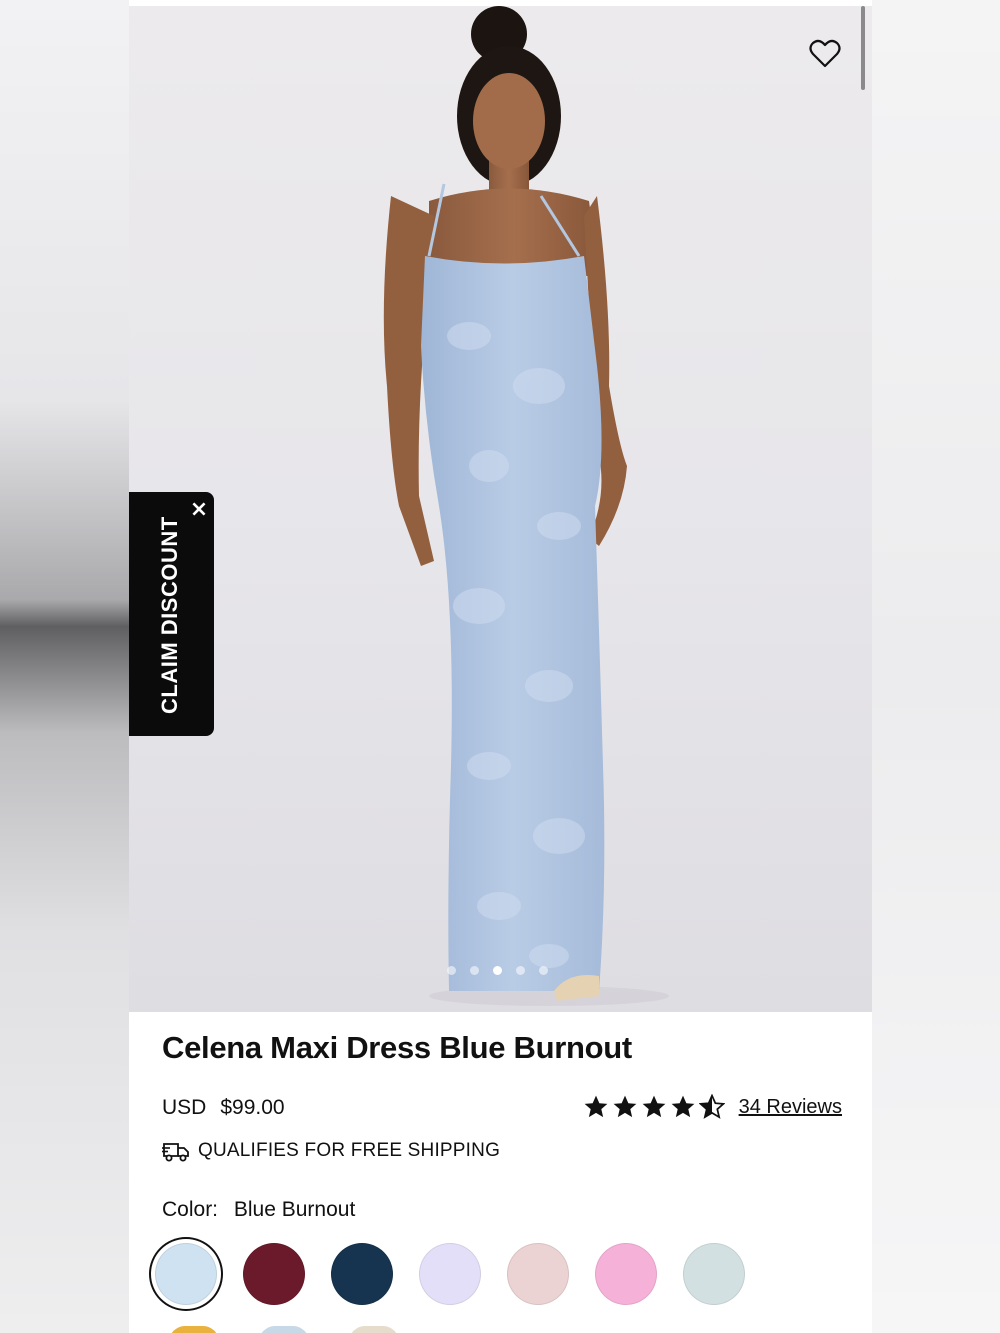 Image resolution: width=1000 pixels, height=1333 pixels. I want to click on background-blur-right, so click(936, 666).